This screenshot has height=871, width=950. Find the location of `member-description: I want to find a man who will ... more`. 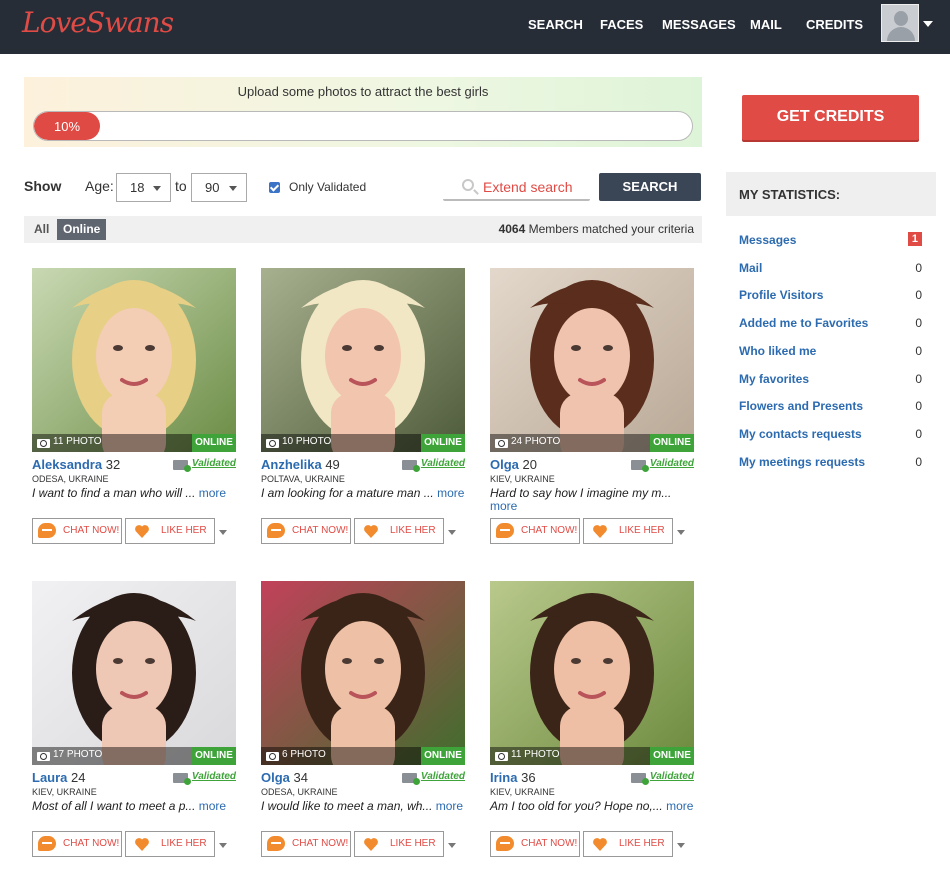

member-description: I want to find a man who will ... more is located at coordinates (134, 493).